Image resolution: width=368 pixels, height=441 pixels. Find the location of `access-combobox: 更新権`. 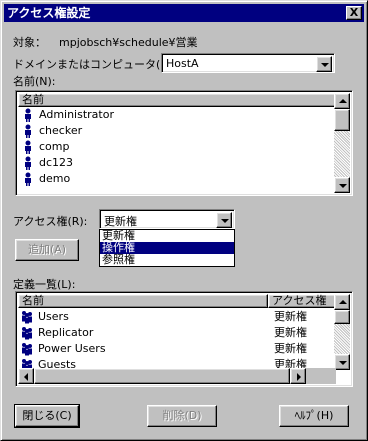

access-combobox: 更新権 is located at coordinates (167, 219).